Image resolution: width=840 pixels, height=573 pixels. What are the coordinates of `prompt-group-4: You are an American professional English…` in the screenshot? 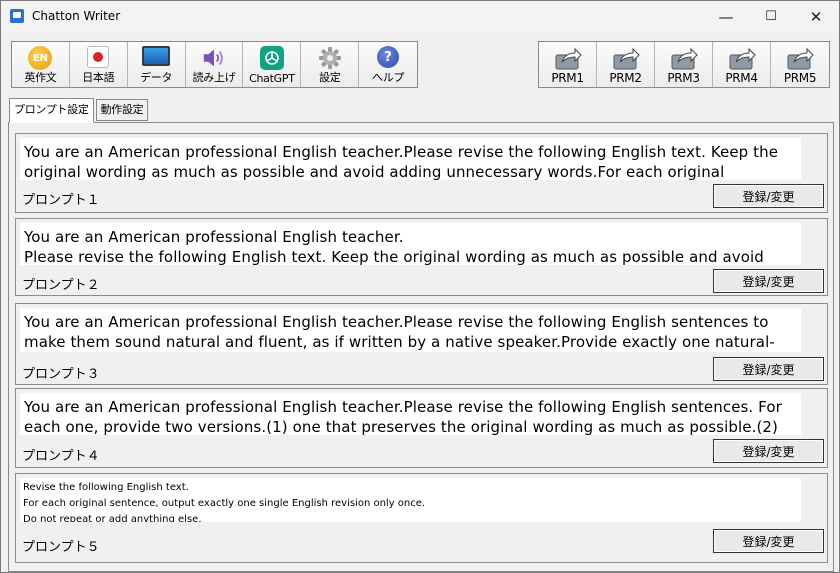 It's located at (421, 428).